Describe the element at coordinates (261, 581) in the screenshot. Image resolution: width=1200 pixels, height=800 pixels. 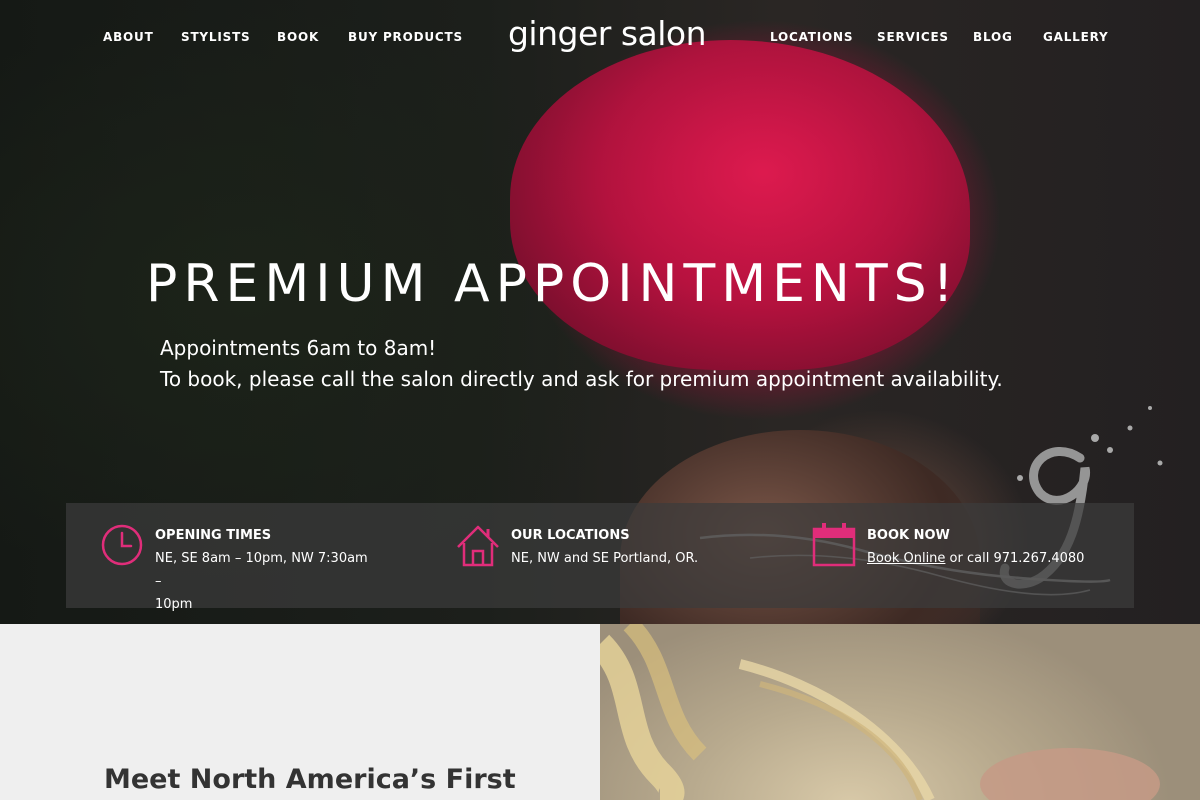
I see `opening-times-text: NE, SE 8am – 10pm, NW 7:30am – 10pm` at that location.